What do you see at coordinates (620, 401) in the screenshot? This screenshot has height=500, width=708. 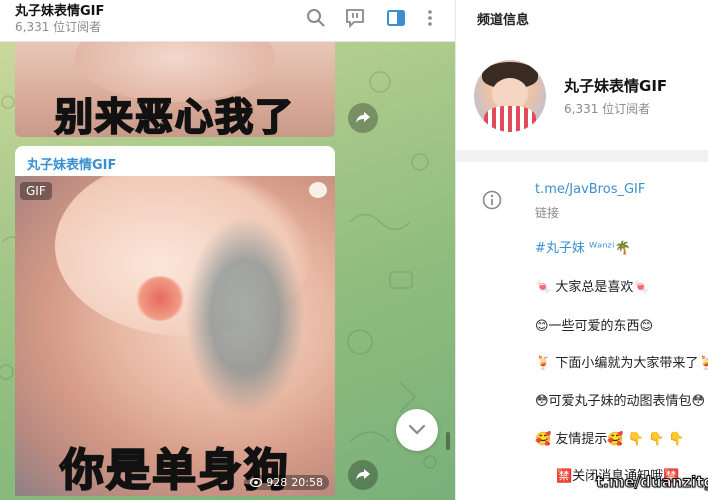 I see `description-line: 😳可爱丸子妹的动图表情包😳` at bounding box center [620, 401].